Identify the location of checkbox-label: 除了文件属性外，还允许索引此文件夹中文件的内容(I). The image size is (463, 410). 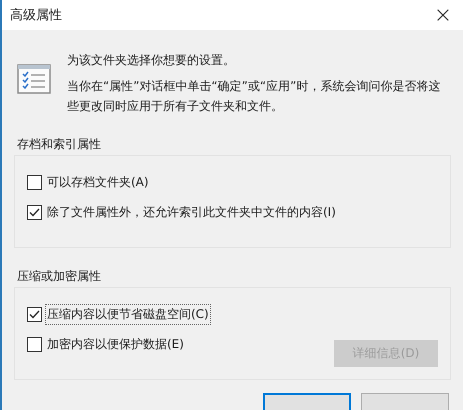
(191, 212).